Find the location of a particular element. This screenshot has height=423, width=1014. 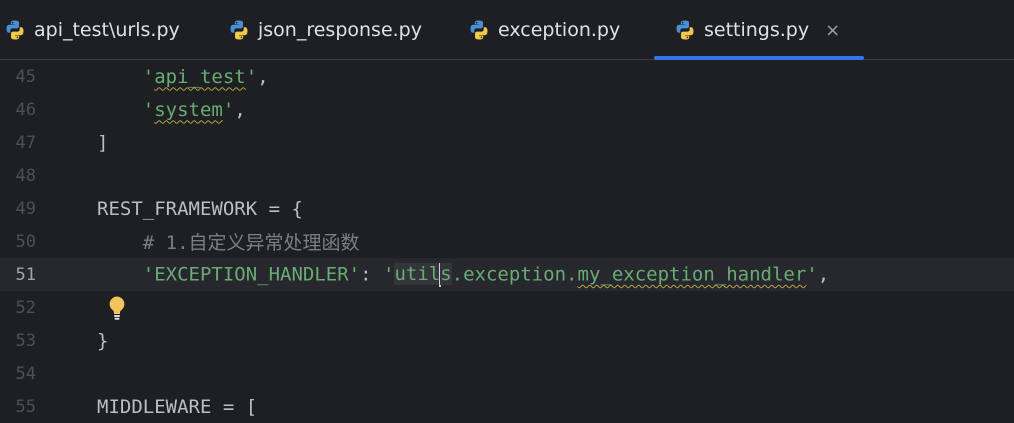

tab-label: json_response.py is located at coordinates (340, 30).